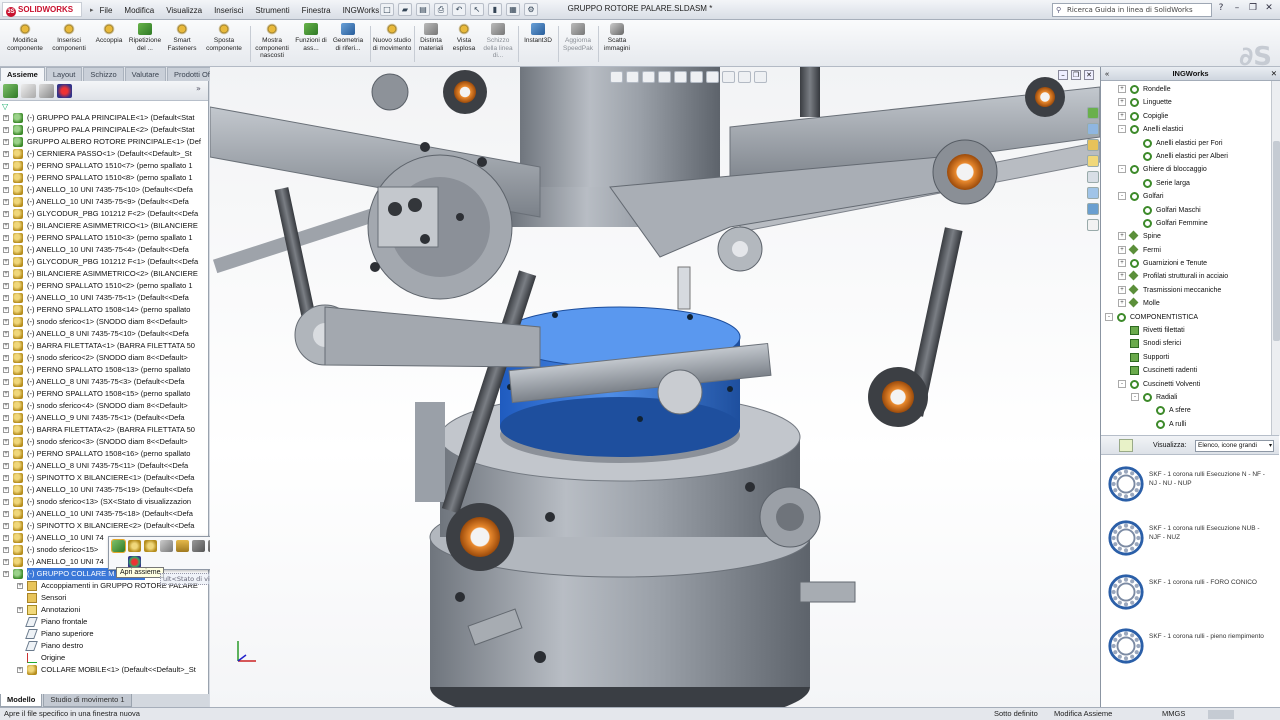 The image size is (1280, 720). I want to click on configuration-manager-tab-icon, so click(46, 91).